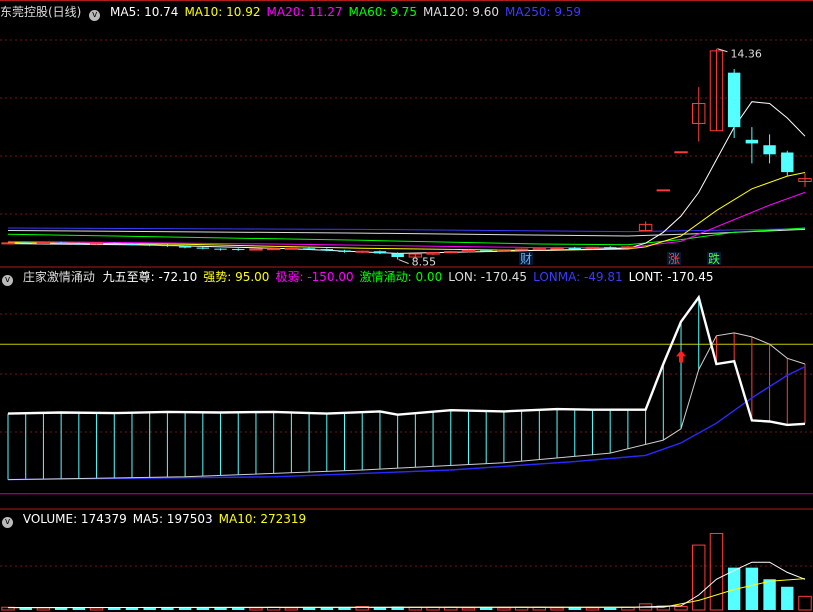 The width and height of the screenshot is (813, 612). Describe the element at coordinates (714, 258) in the screenshot. I see `event-marker-2: 跌` at that location.